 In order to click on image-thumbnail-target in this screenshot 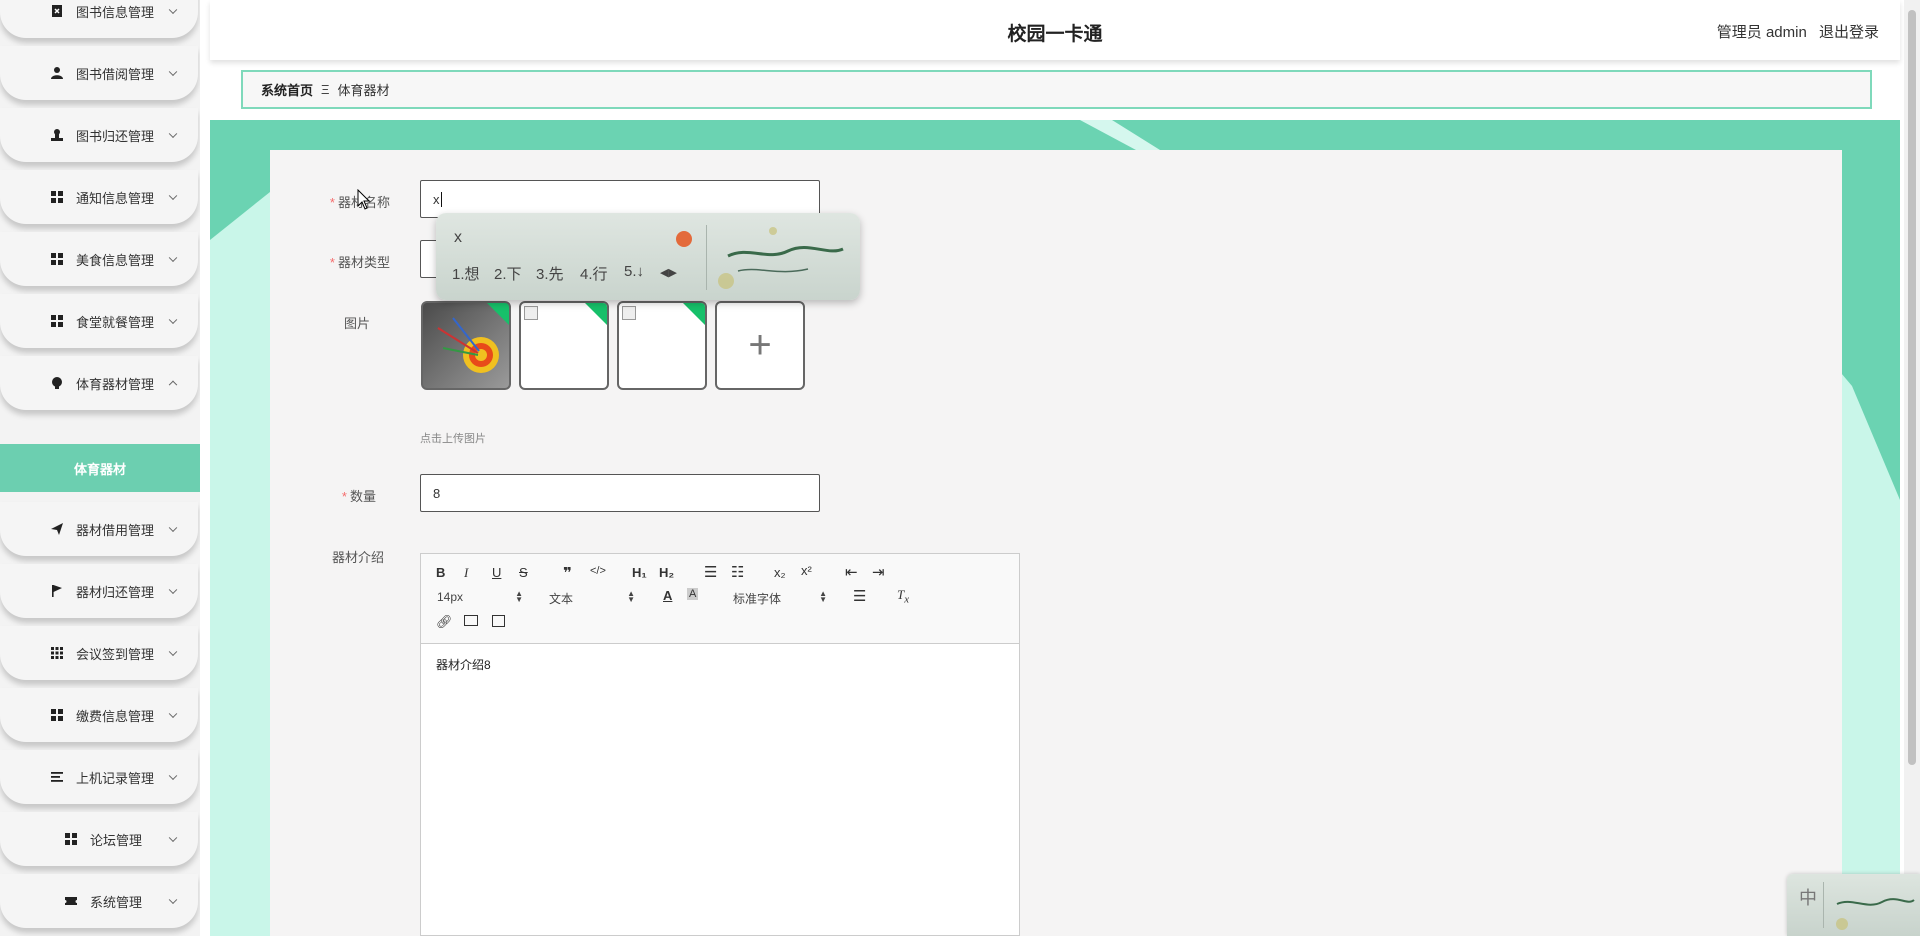, I will do `click(466, 345)`.